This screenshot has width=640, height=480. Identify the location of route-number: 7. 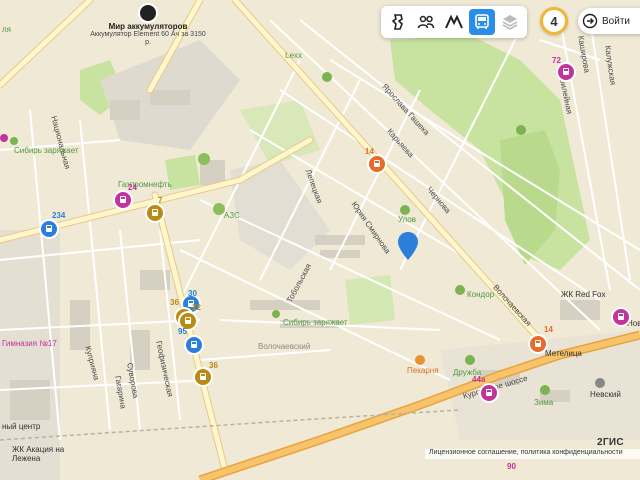
(160, 200).